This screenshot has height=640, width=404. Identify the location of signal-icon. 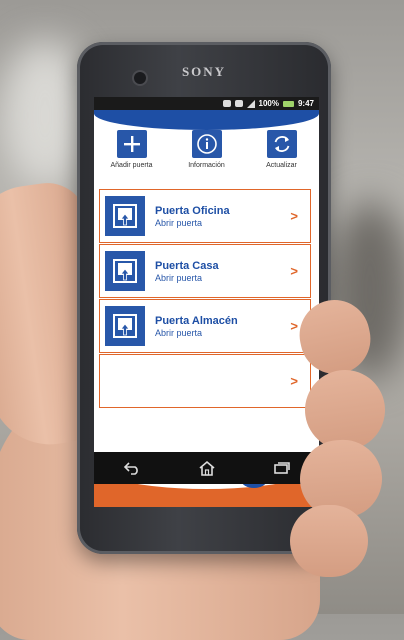
(250, 103).